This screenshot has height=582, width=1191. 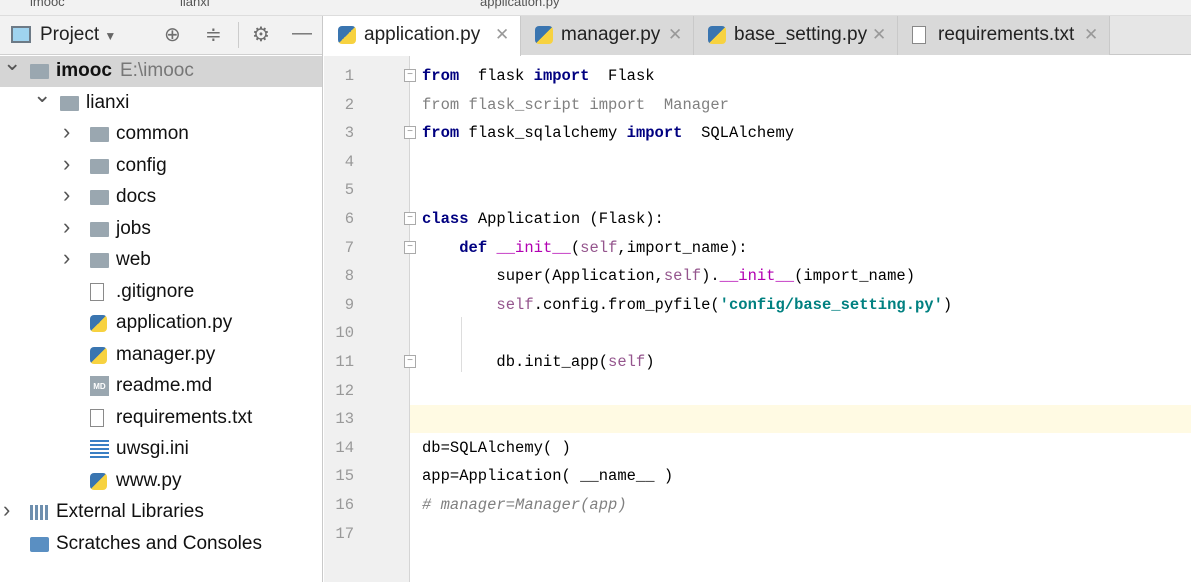 I want to click on gear-icon: ⚙, so click(x=261, y=34).